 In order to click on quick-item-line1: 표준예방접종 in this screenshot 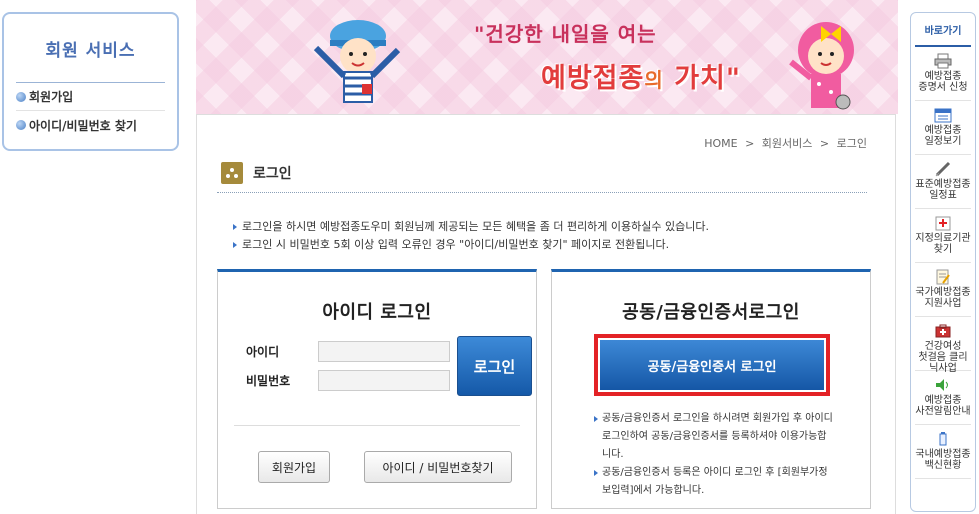, I will do `click(943, 184)`.